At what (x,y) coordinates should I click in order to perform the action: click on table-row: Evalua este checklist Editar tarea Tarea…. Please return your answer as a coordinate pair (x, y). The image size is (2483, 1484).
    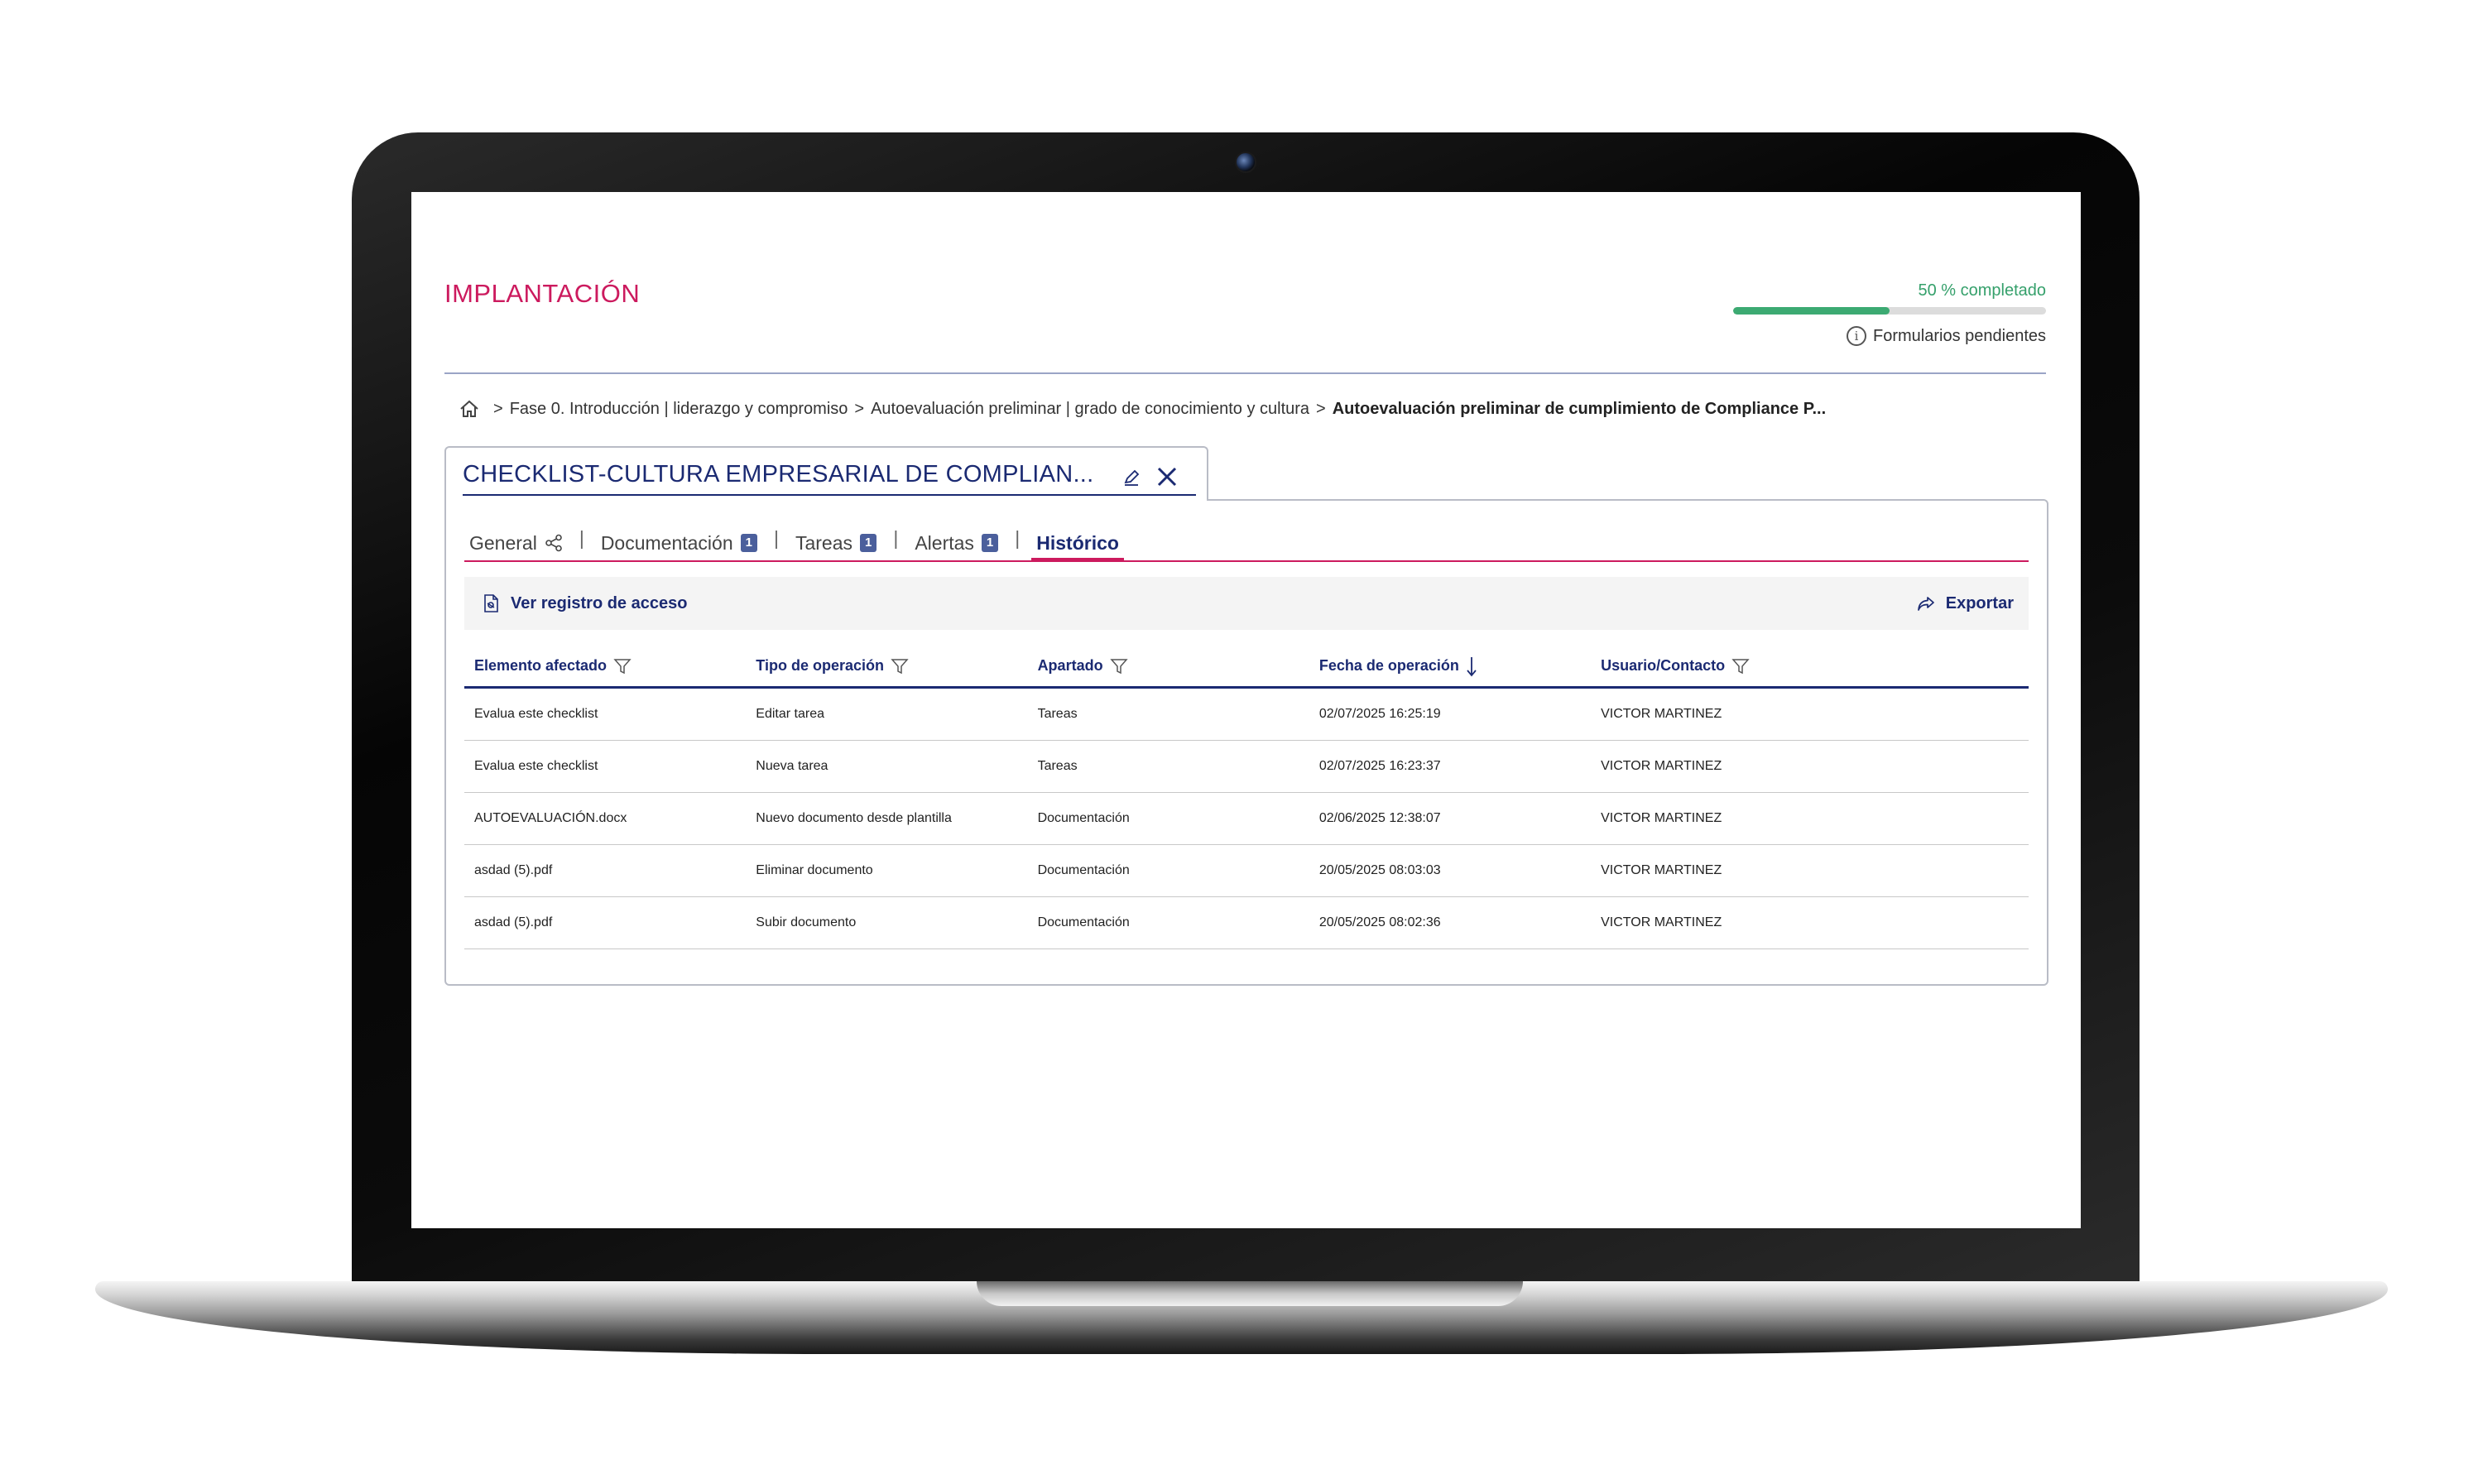
    Looking at the image, I should click on (1246, 715).